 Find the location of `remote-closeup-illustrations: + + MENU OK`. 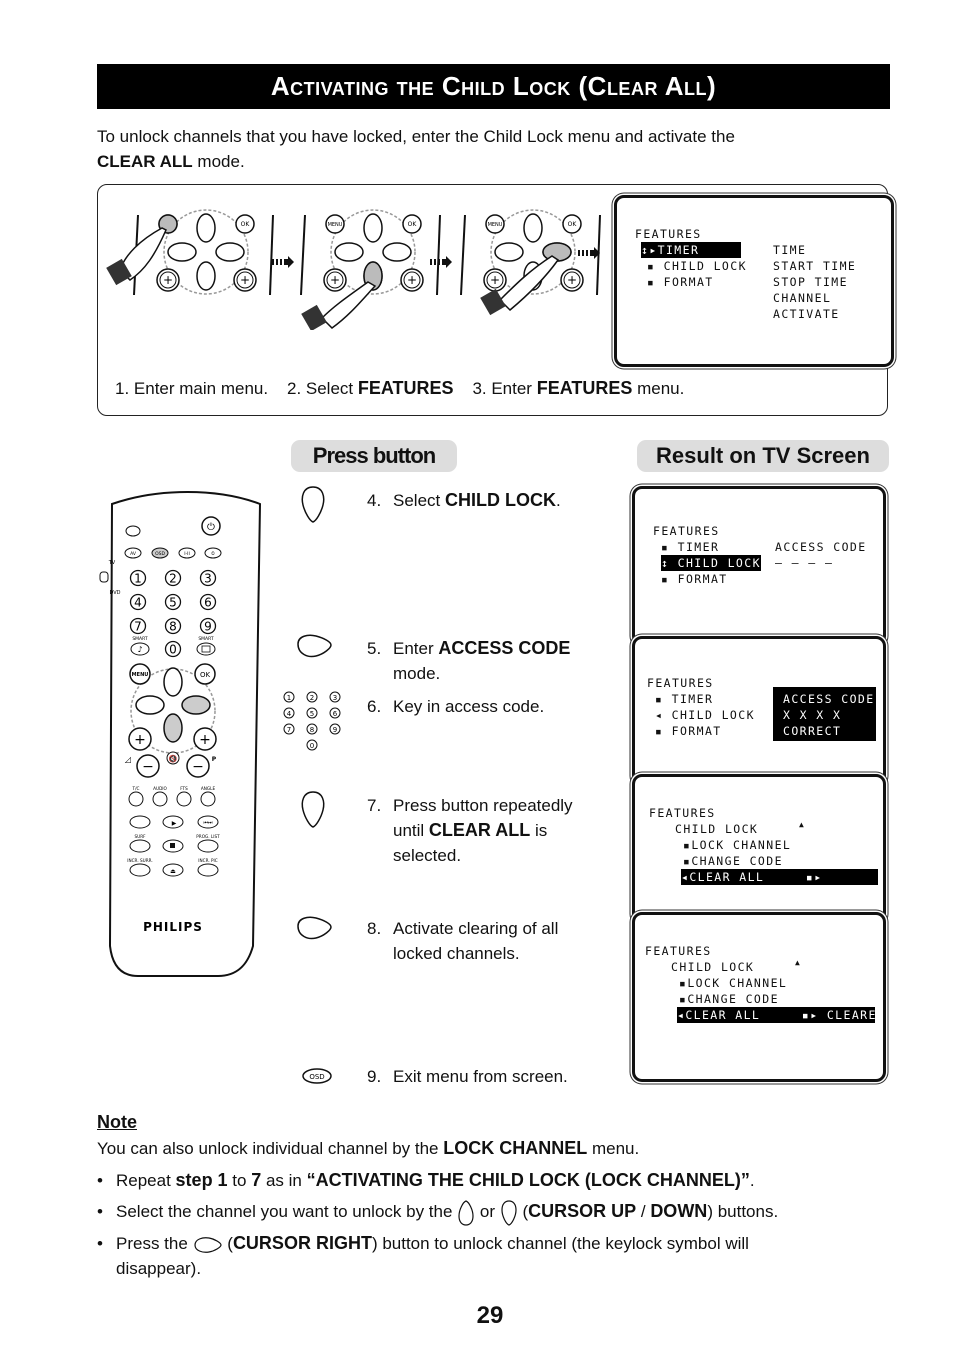

remote-closeup-illustrations: + + MENU OK is located at coordinates (353, 269).